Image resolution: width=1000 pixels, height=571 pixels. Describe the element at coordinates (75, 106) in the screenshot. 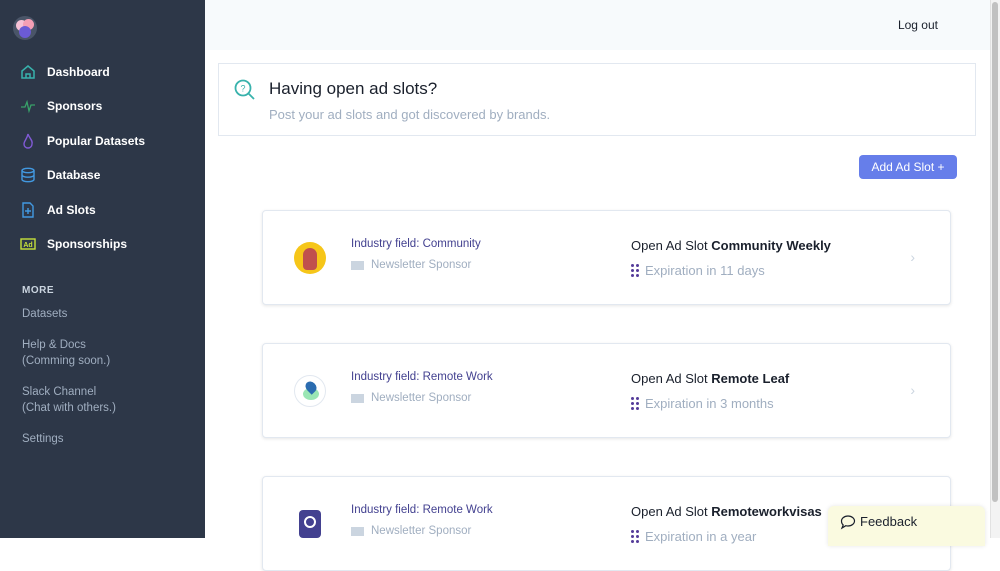

I see `sidebar-item-label: Sponsors` at that location.